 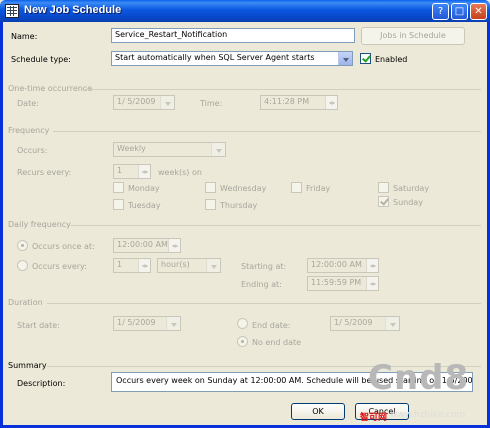 I want to click on occurs-label: Occurs:, so click(x=32, y=150).